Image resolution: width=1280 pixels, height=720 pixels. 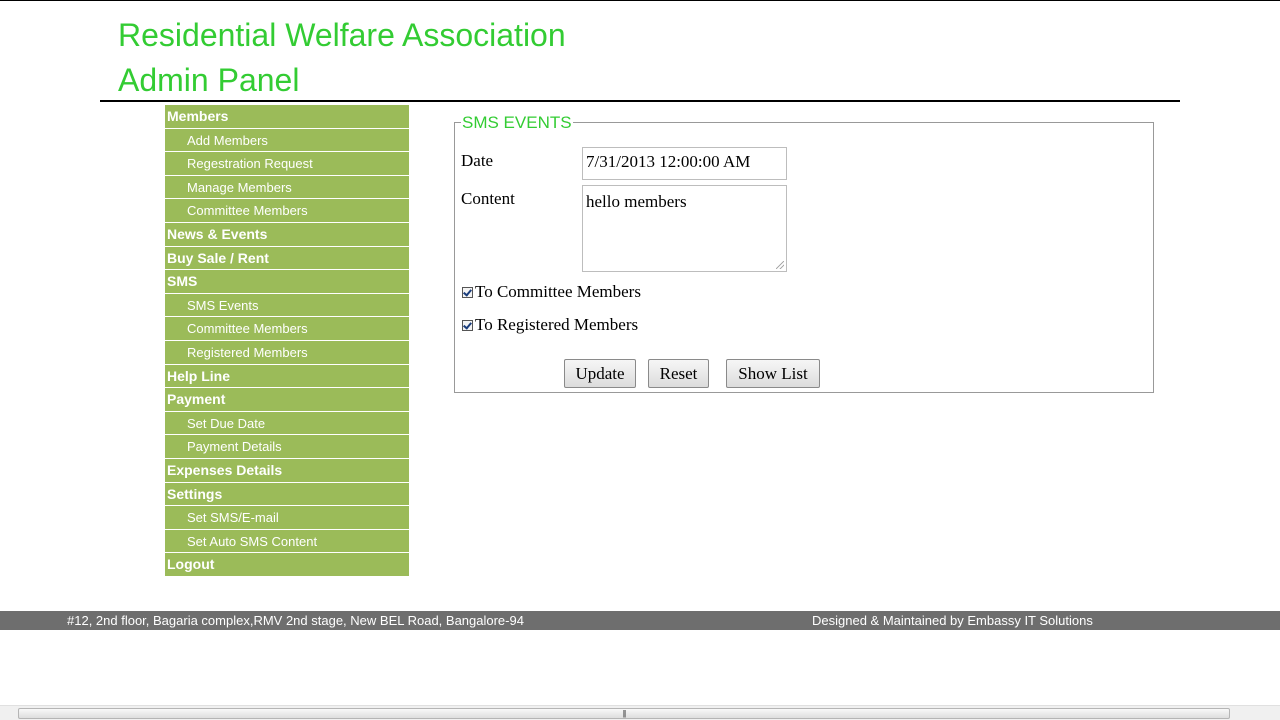 I want to click on fieldset-legend: SMS EVENTS, so click(x=517, y=123).